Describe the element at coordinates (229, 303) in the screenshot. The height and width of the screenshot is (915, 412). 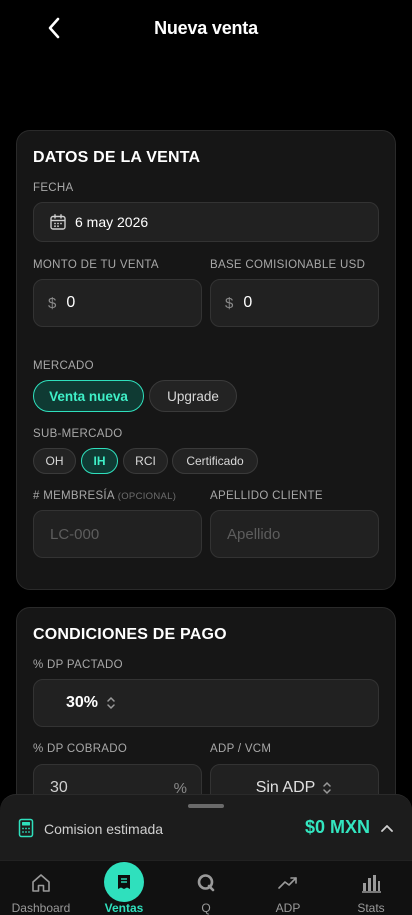
I see `base-currency-symbol: $` at that location.